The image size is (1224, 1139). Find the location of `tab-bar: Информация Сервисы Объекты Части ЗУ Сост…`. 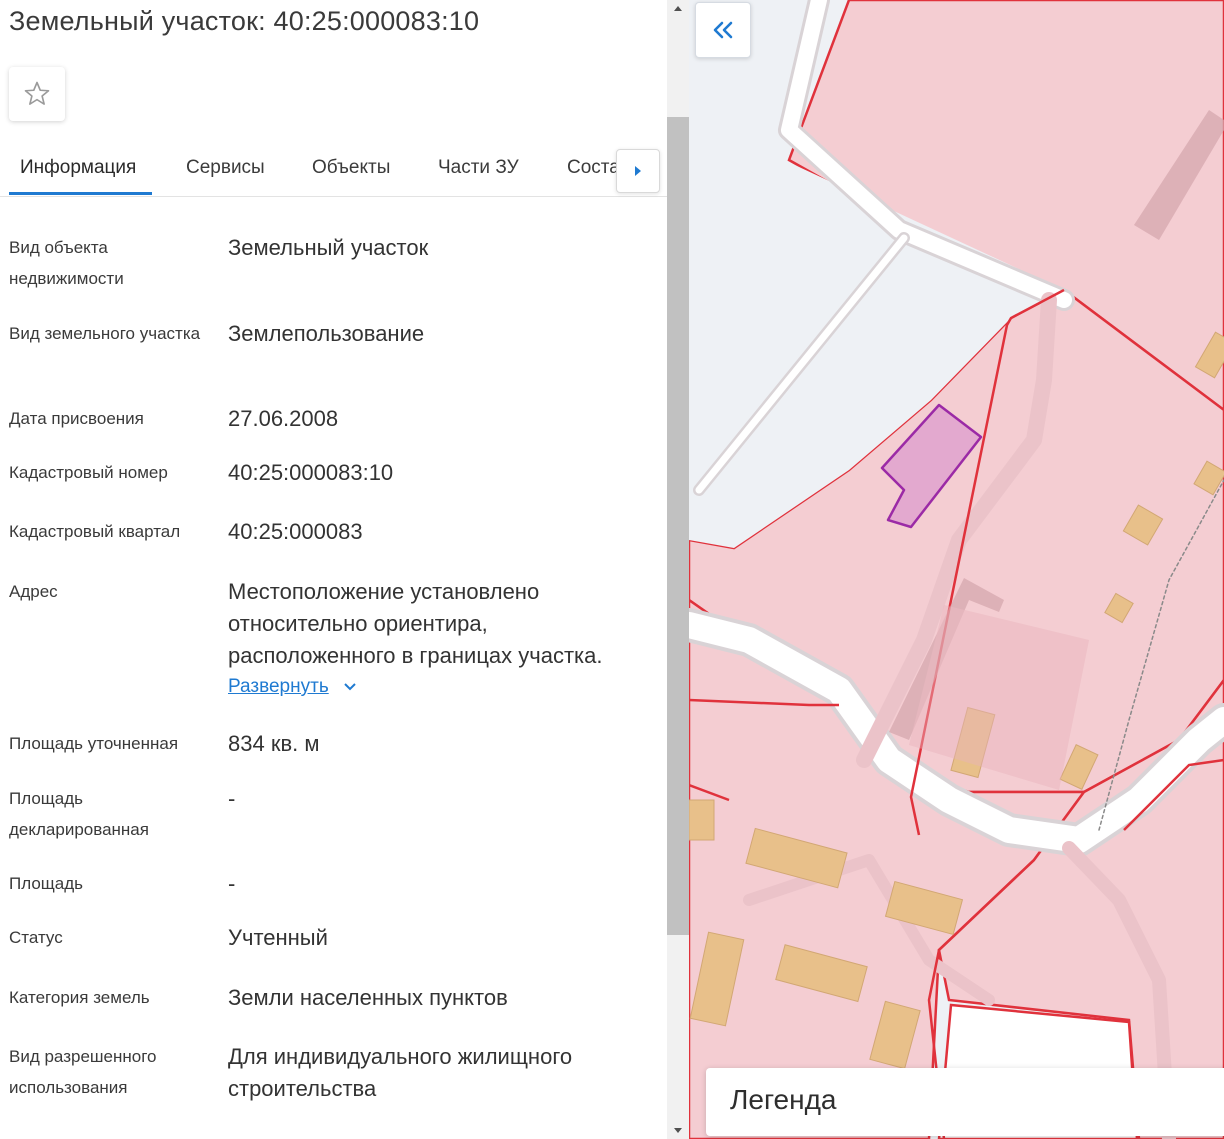

tab-bar: Информация Сервисы Объекты Части ЗУ Сост… is located at coordinates (333, 171).